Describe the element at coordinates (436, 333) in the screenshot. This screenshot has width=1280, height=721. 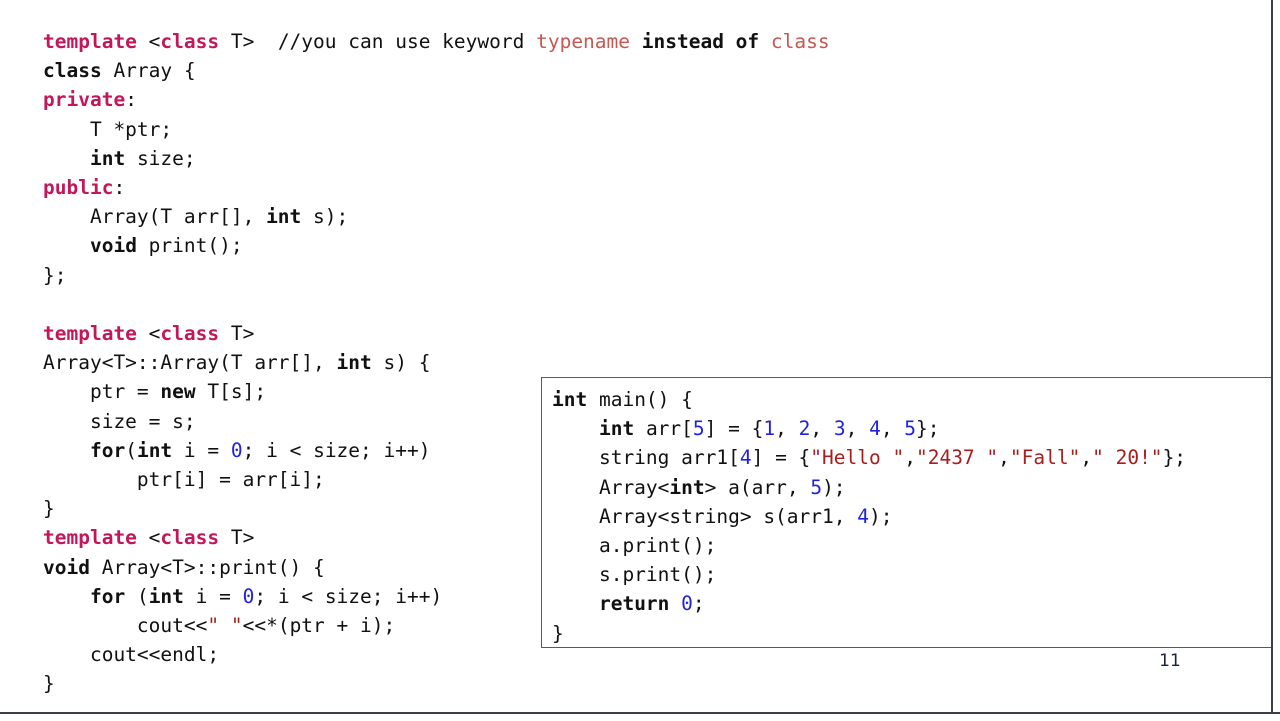
I see `code-line: template <class T>` at that location.